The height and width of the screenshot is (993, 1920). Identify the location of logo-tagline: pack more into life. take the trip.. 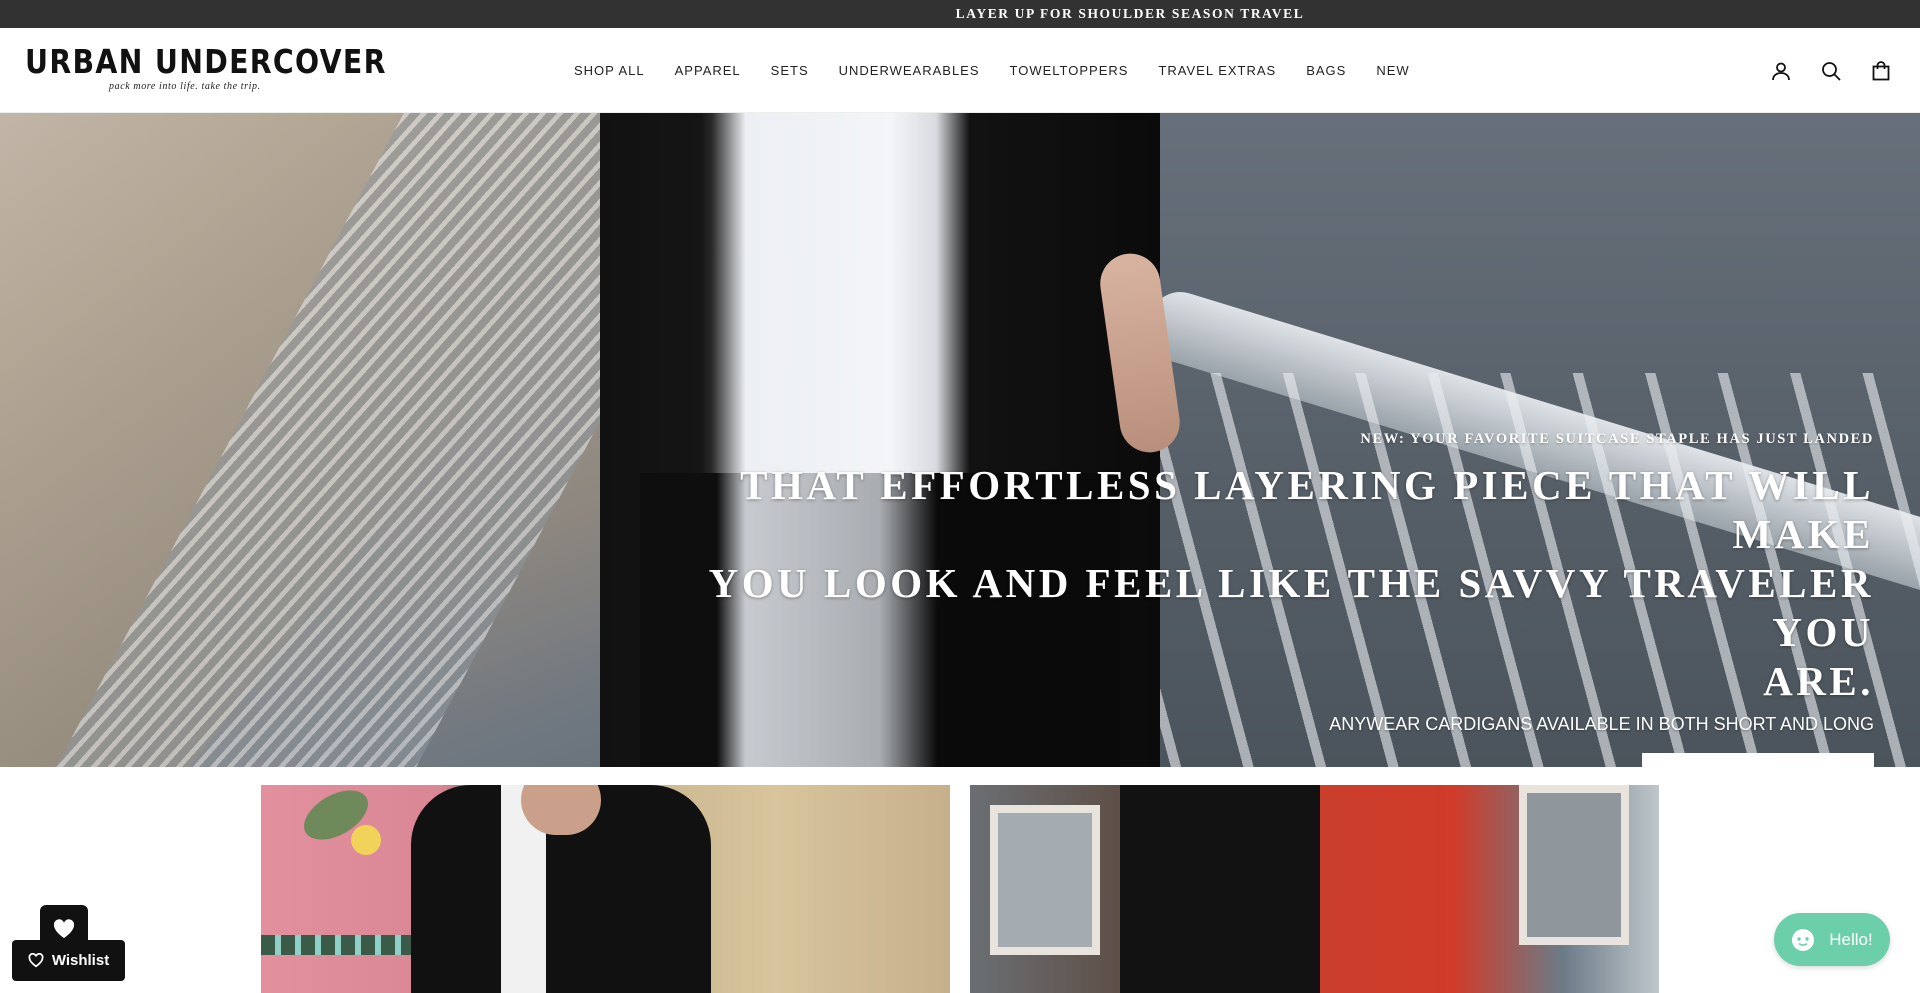
(185, 86).